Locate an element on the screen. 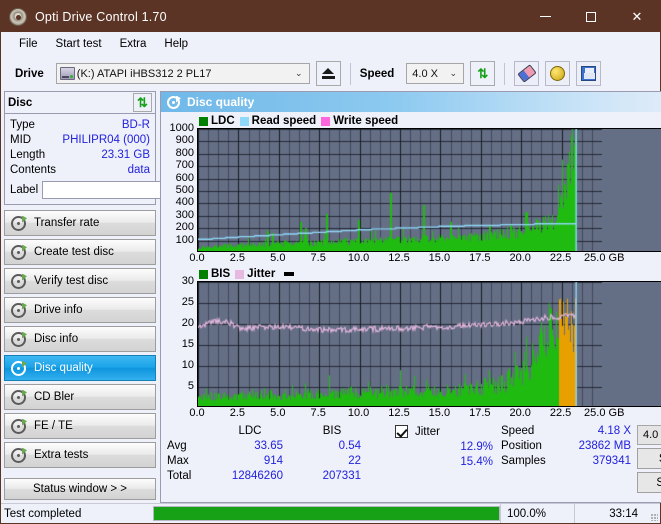  fe-te-icon is located at coordinates (18, 426).